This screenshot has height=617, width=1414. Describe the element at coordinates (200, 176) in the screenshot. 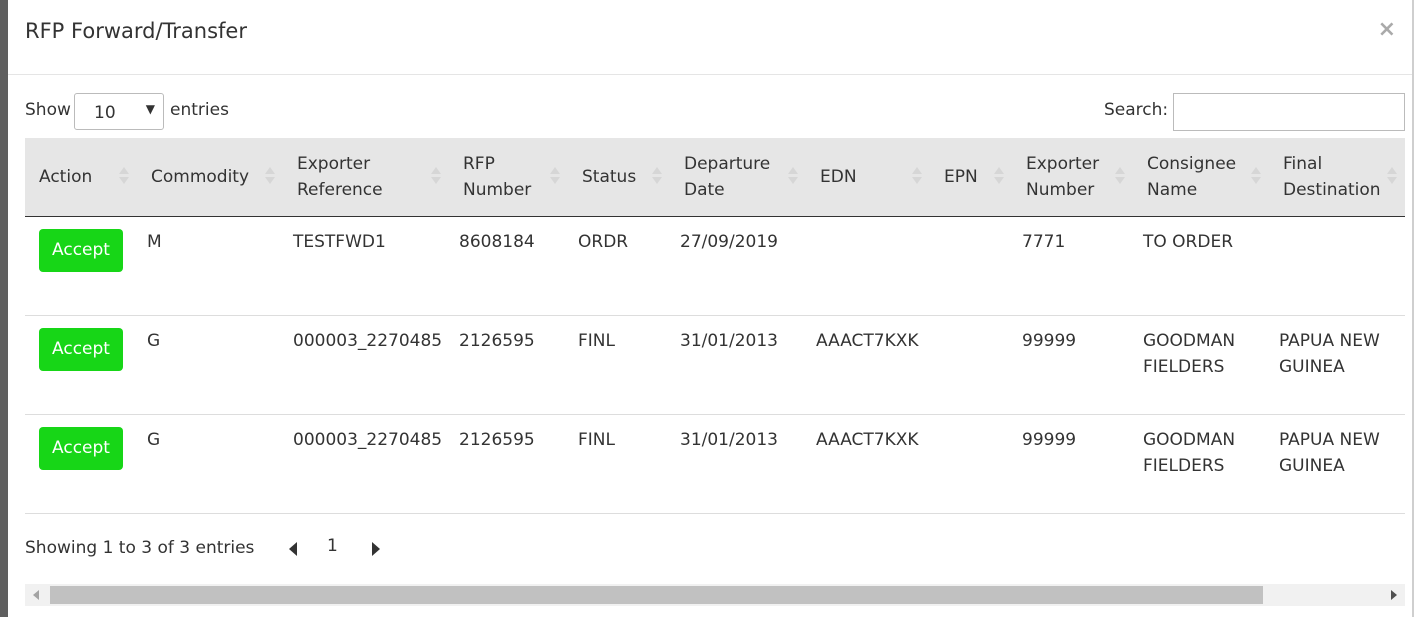

I see `column-header-label: Commodity` at that location.